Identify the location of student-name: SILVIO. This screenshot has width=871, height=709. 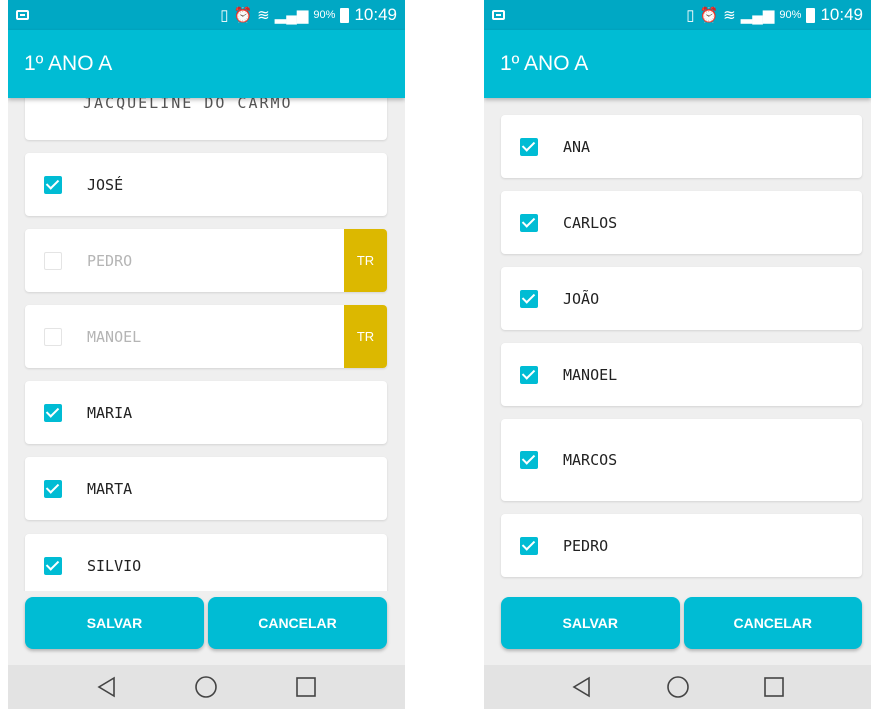
(114, 565).